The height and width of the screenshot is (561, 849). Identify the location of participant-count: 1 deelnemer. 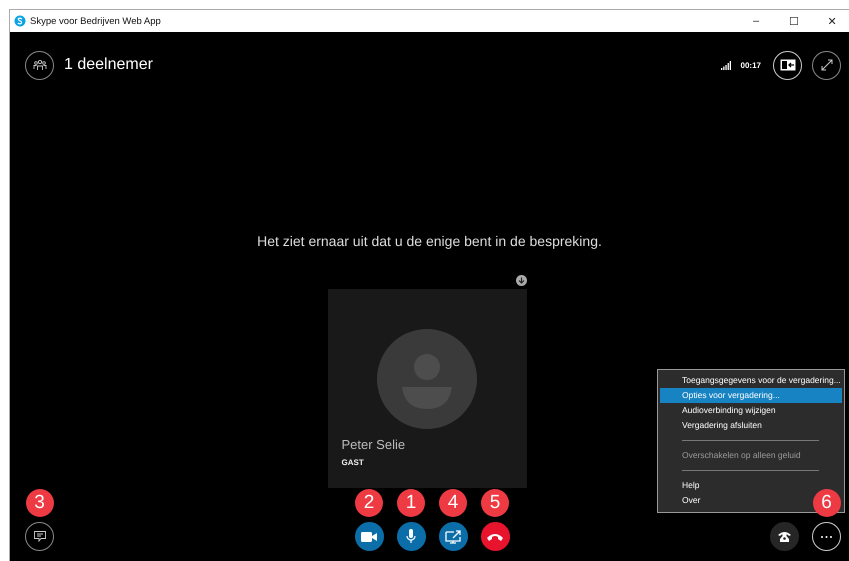
(109, 65).